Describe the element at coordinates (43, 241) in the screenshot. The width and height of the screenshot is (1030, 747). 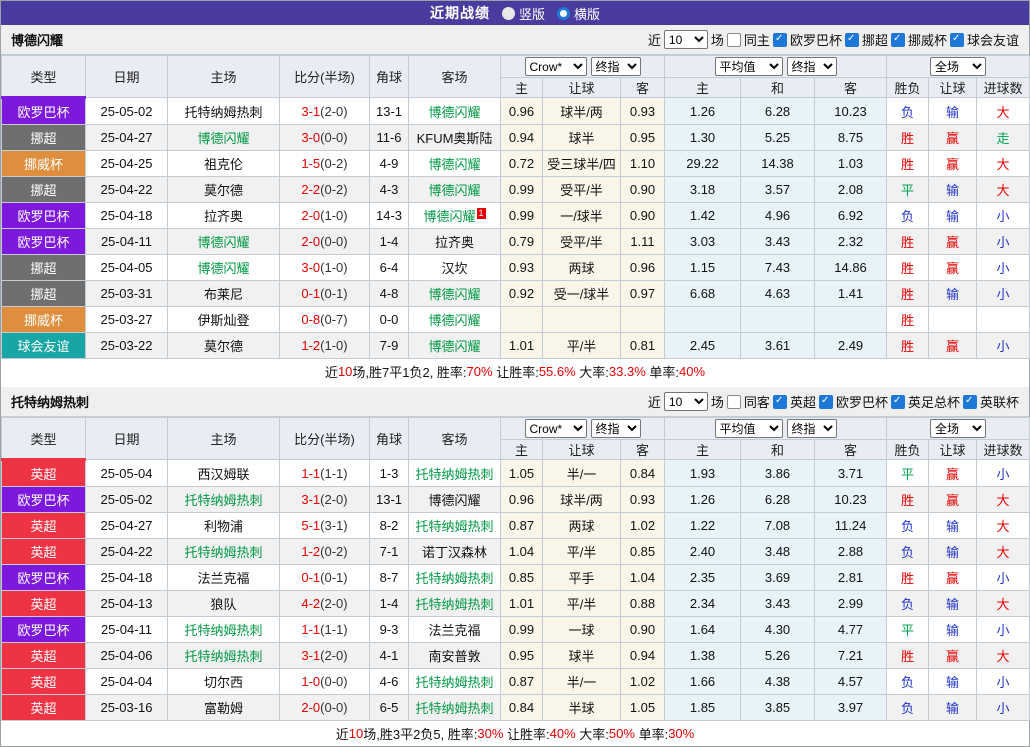
I see `league-badge: 欧罗巴杯` at that location.